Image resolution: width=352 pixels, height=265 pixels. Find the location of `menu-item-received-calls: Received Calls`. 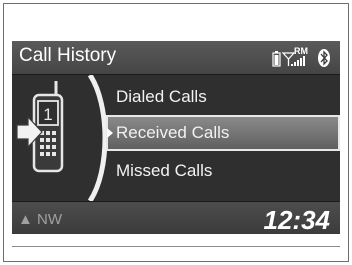

menu-item-received-calls: Received Calls is located at coordinates (223, 133).